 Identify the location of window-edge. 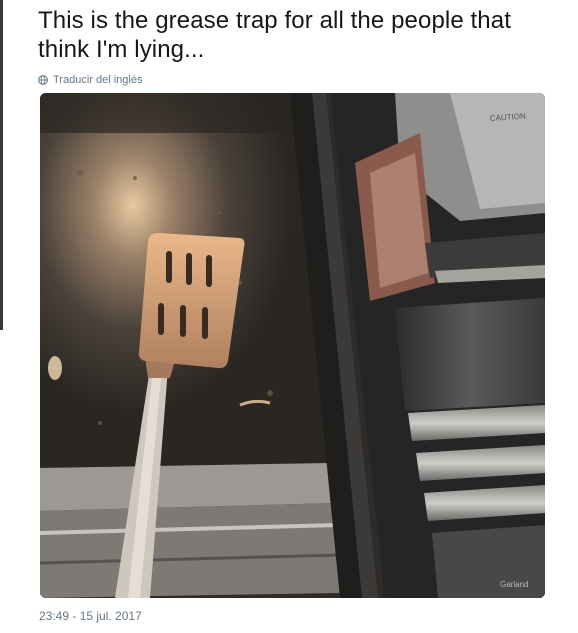
(1, 165).